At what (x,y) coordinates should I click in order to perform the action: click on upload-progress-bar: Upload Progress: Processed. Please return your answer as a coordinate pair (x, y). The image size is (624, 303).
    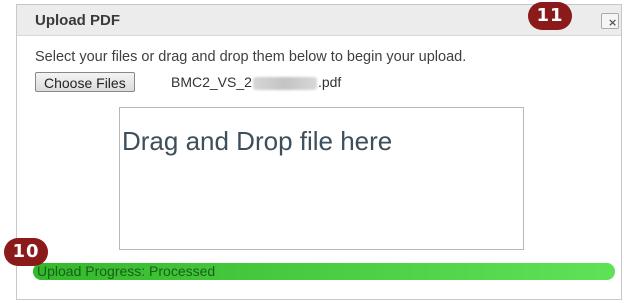
    Looking at the image, I should click on (324, 271).